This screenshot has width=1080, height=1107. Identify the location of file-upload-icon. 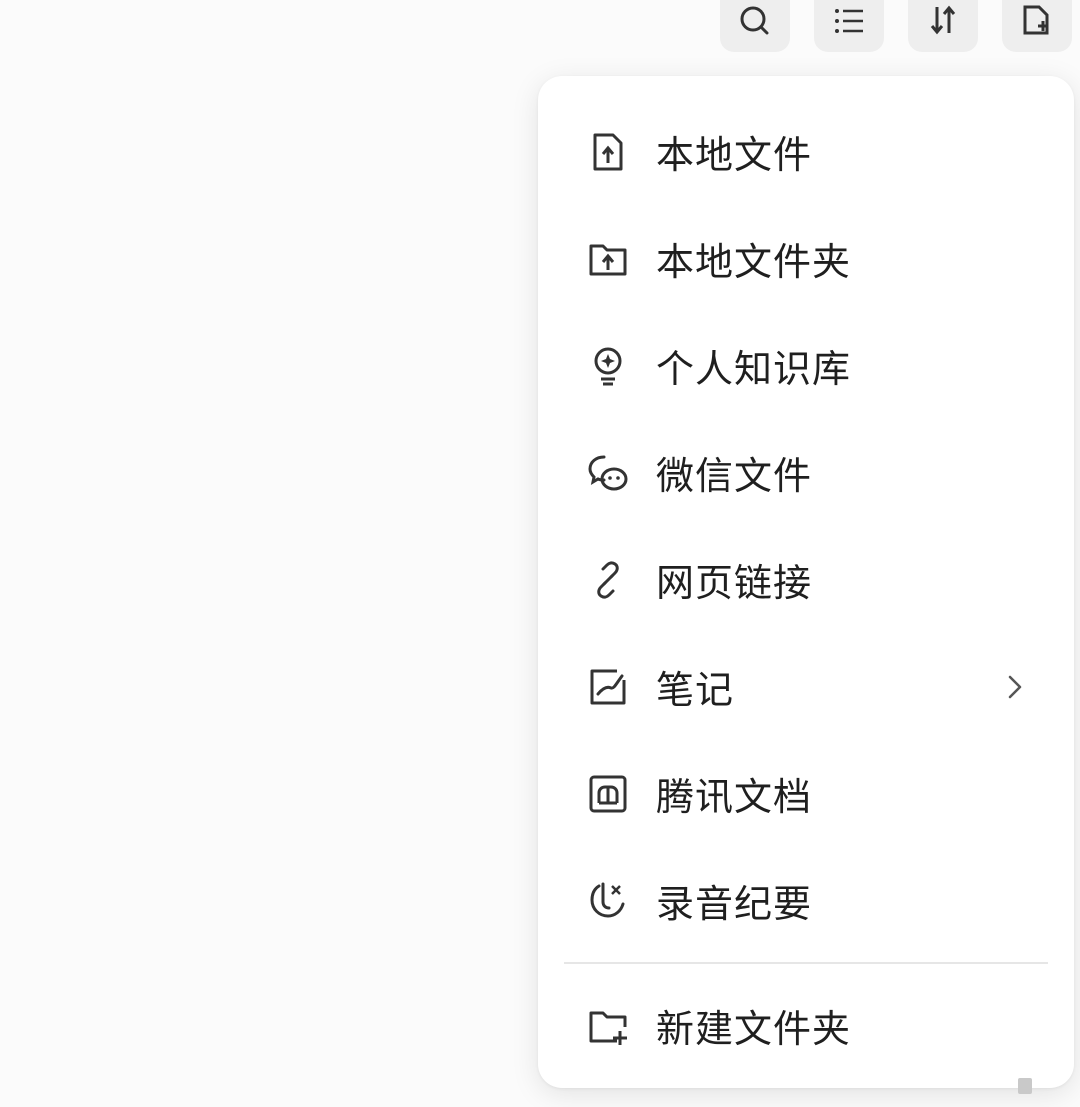
(608, 152).